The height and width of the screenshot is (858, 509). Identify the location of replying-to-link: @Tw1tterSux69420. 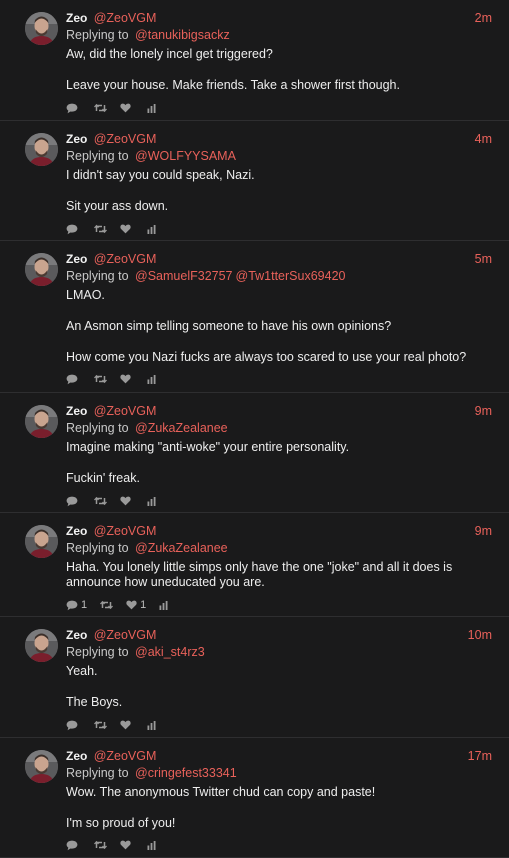
(291, 276).